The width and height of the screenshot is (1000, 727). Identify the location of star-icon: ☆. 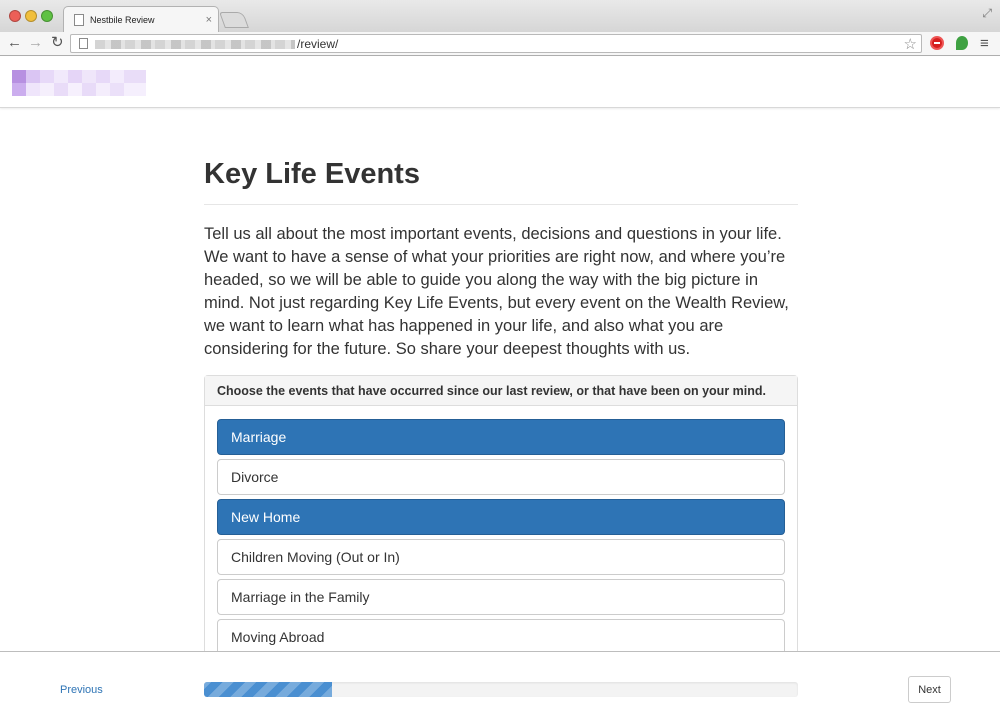
(910, 44).